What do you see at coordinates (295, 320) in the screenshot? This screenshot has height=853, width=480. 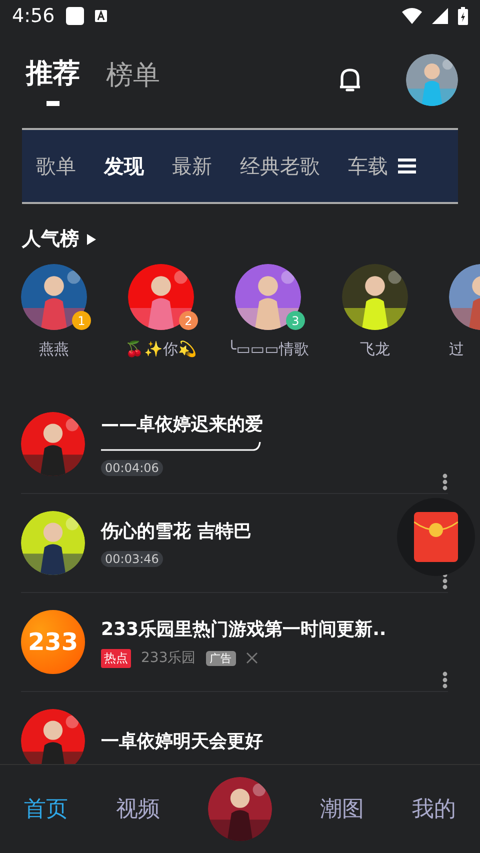 I see `rank-badge: 3` at bounding box center [295, 320].